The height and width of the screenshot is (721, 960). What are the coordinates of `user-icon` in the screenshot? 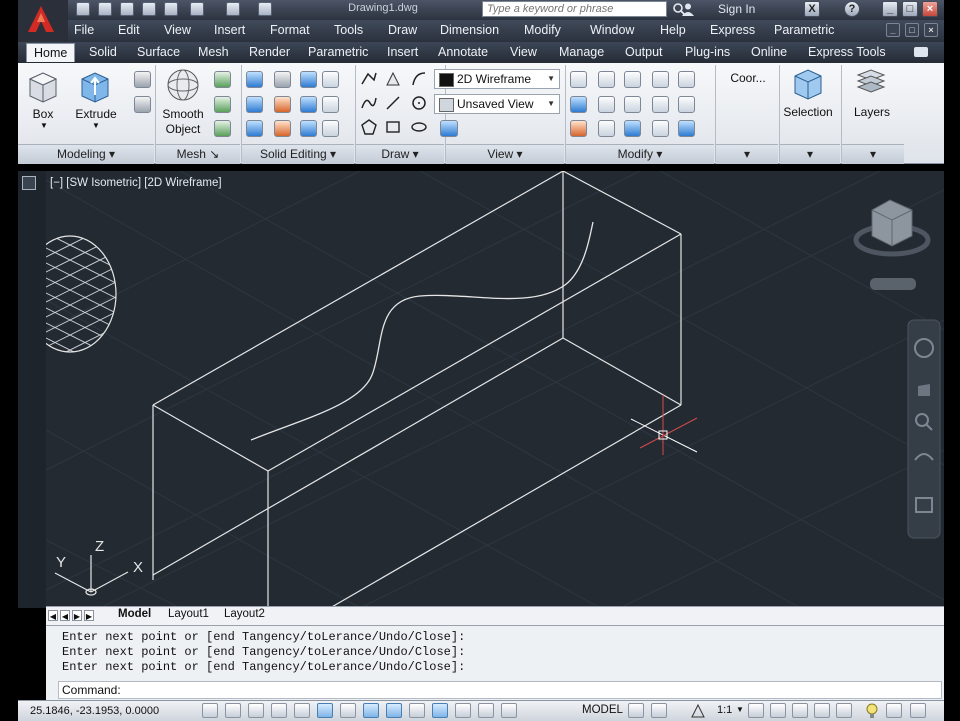 It's located at (688, 9).